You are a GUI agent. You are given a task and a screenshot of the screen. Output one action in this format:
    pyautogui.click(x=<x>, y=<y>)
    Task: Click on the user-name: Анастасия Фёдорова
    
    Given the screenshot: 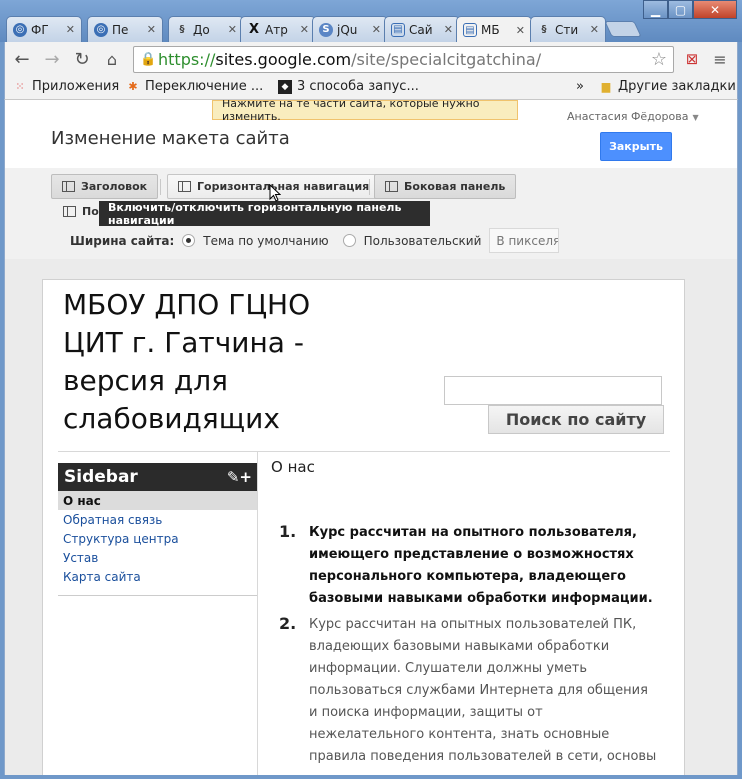 What is the action you would take?
    pyautogui.click(x=628, y=116)
    